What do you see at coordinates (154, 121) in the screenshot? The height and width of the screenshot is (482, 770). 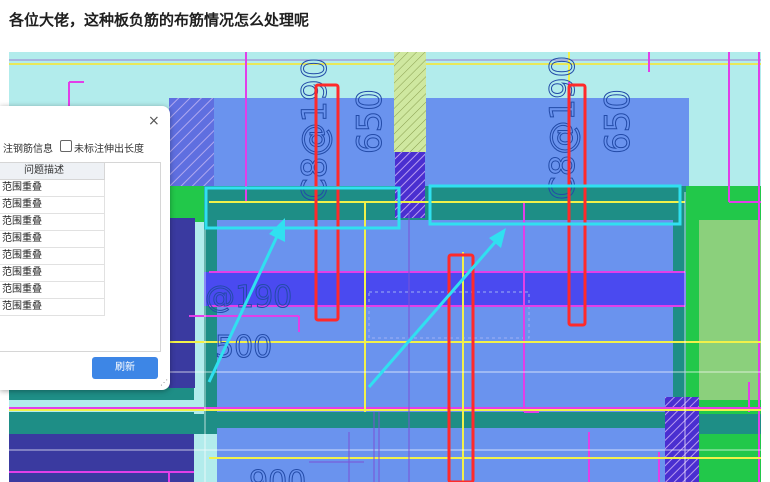 I see `close-icon: ×` at bounding box center [154, 121].